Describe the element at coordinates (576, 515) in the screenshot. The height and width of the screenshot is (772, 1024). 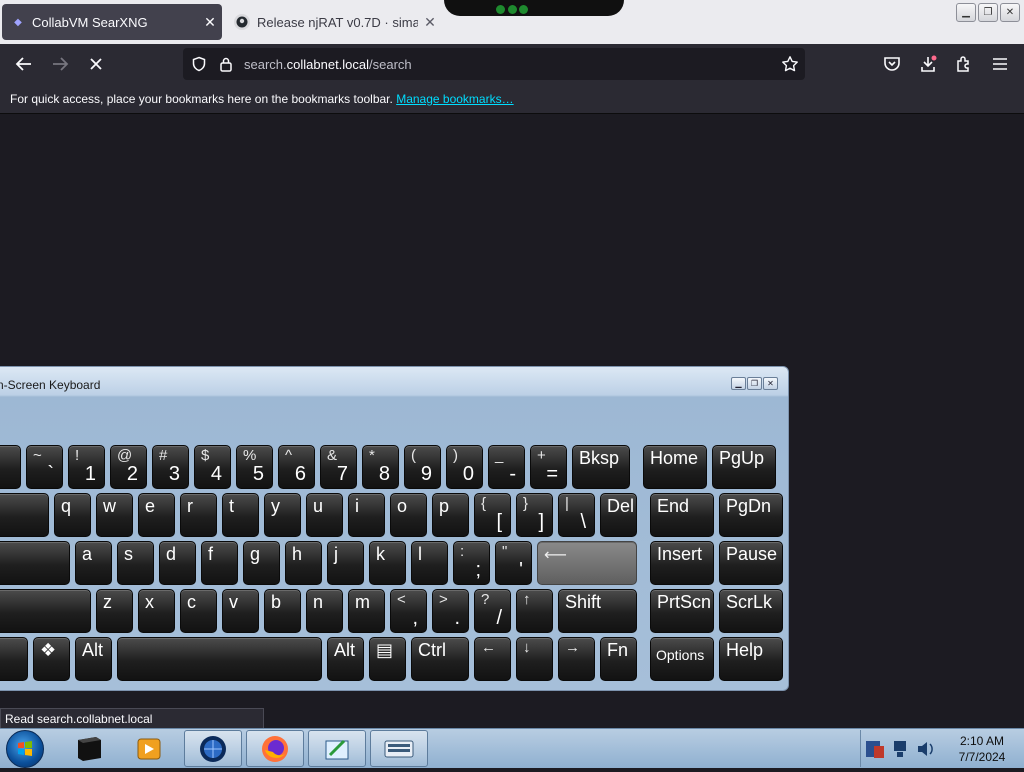
I see `key-\: | \` at that location.